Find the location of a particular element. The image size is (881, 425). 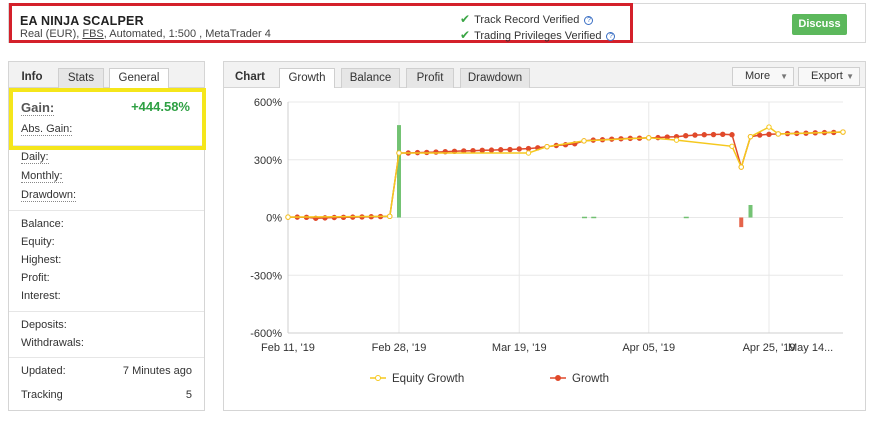

deposits-label: Deposits: is located at coordinates (44, 325).